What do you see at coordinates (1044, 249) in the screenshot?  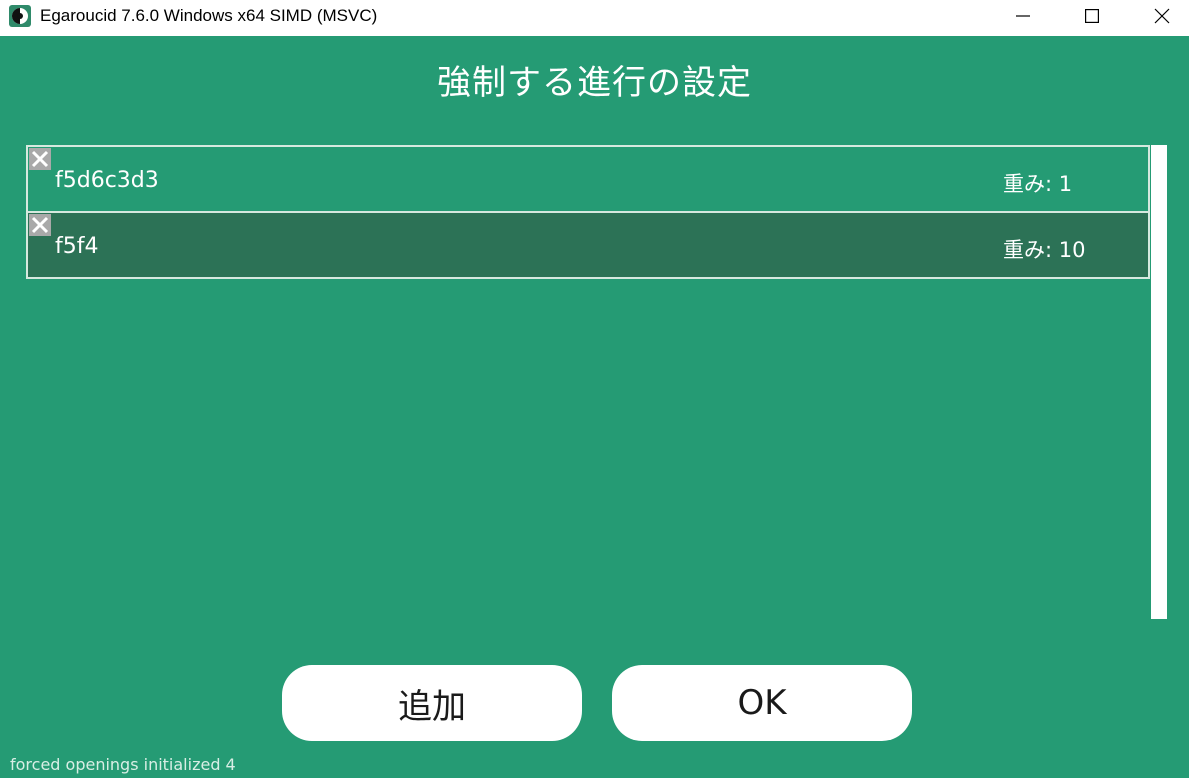 I see `opening-weight: 重み: 10` at bounding box center [1044, 249].